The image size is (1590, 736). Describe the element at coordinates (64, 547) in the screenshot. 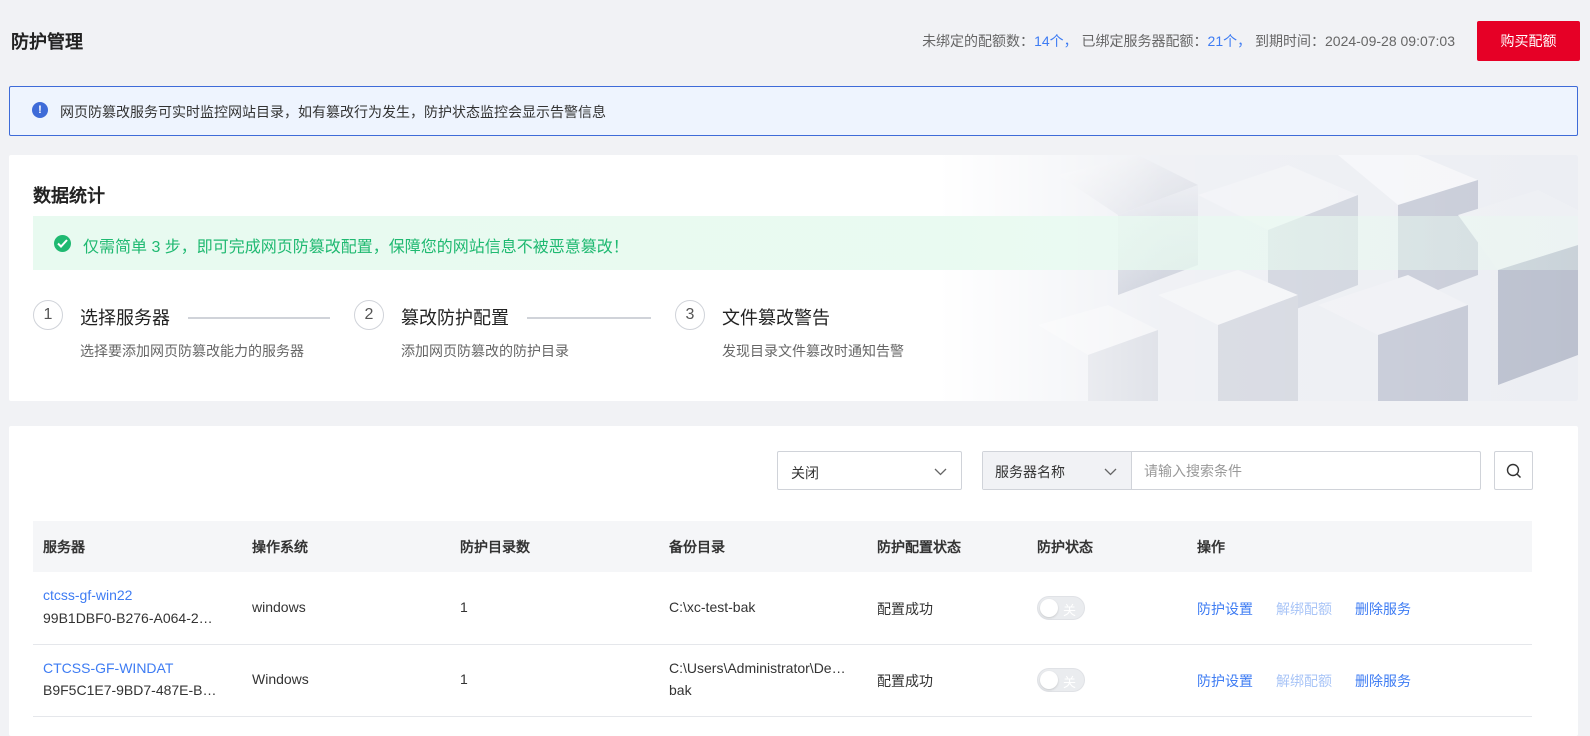

I see `column-header-server: 服务器` at that location.